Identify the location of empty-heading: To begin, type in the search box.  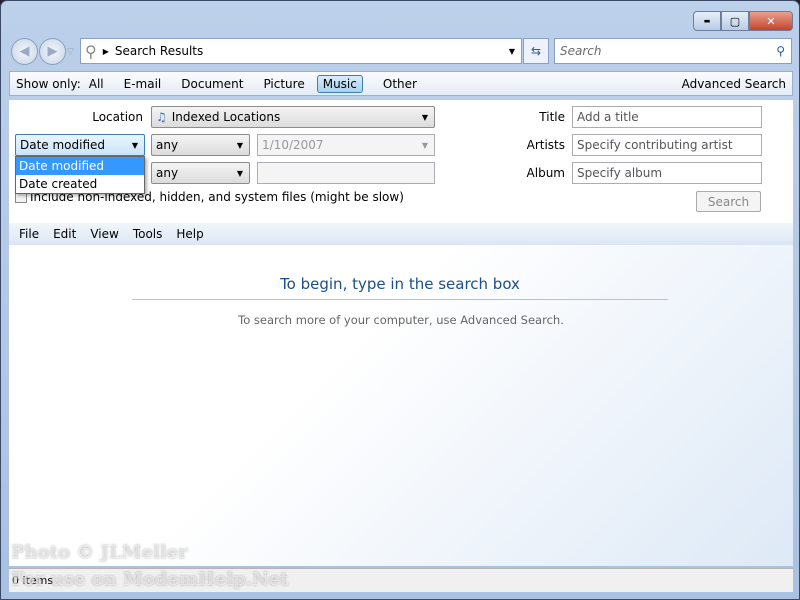
(400, 287).